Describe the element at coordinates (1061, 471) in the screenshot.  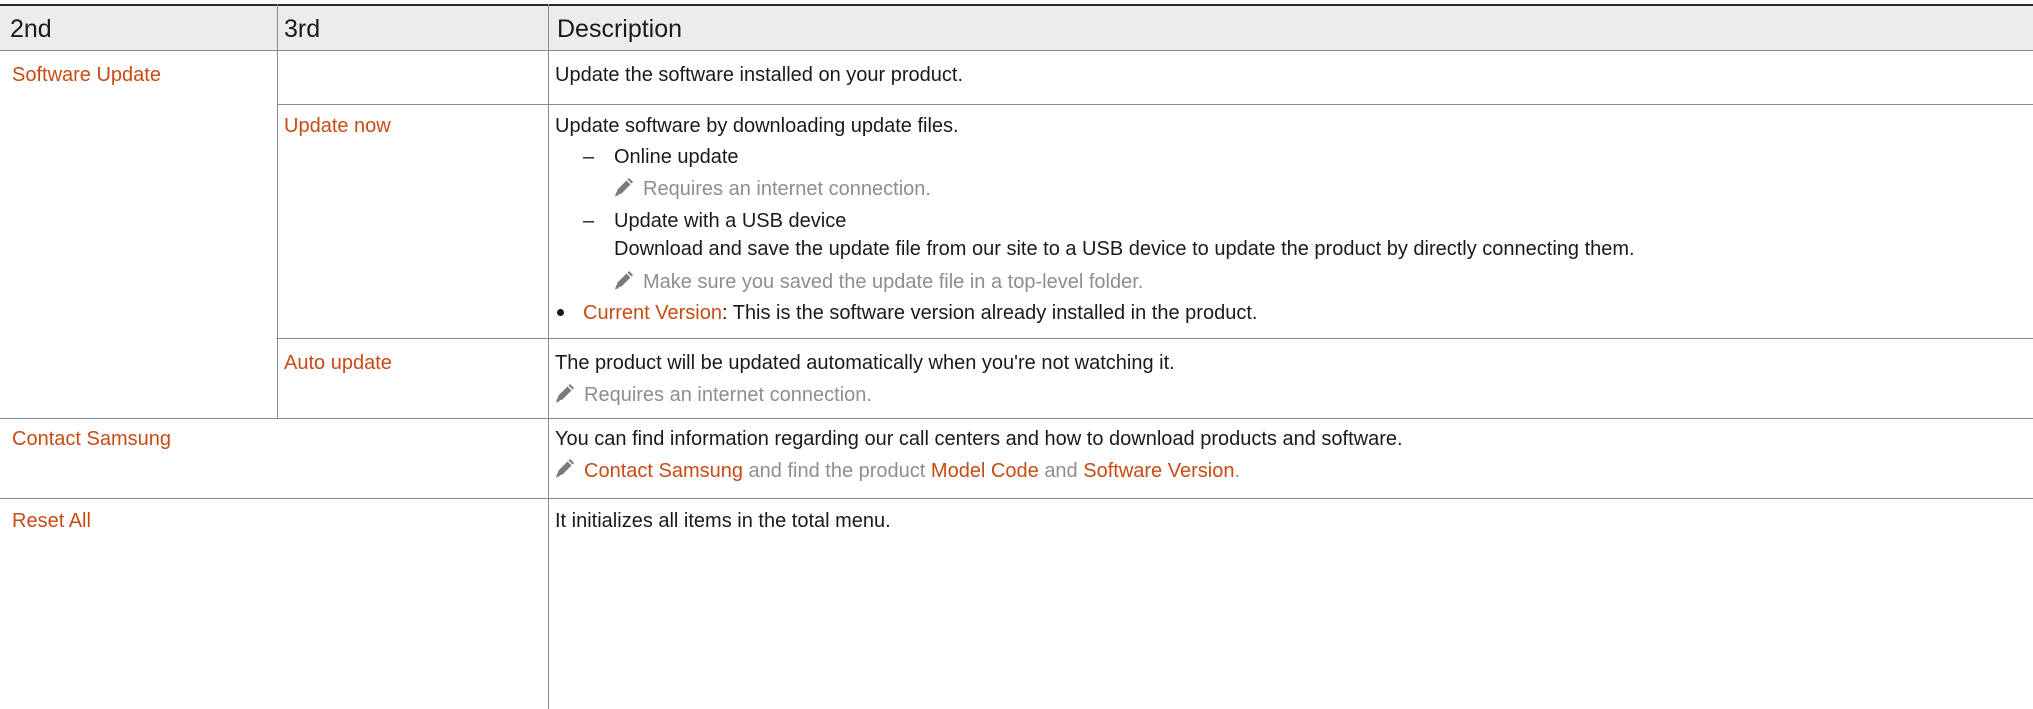
I see `note-text: and` at that location.